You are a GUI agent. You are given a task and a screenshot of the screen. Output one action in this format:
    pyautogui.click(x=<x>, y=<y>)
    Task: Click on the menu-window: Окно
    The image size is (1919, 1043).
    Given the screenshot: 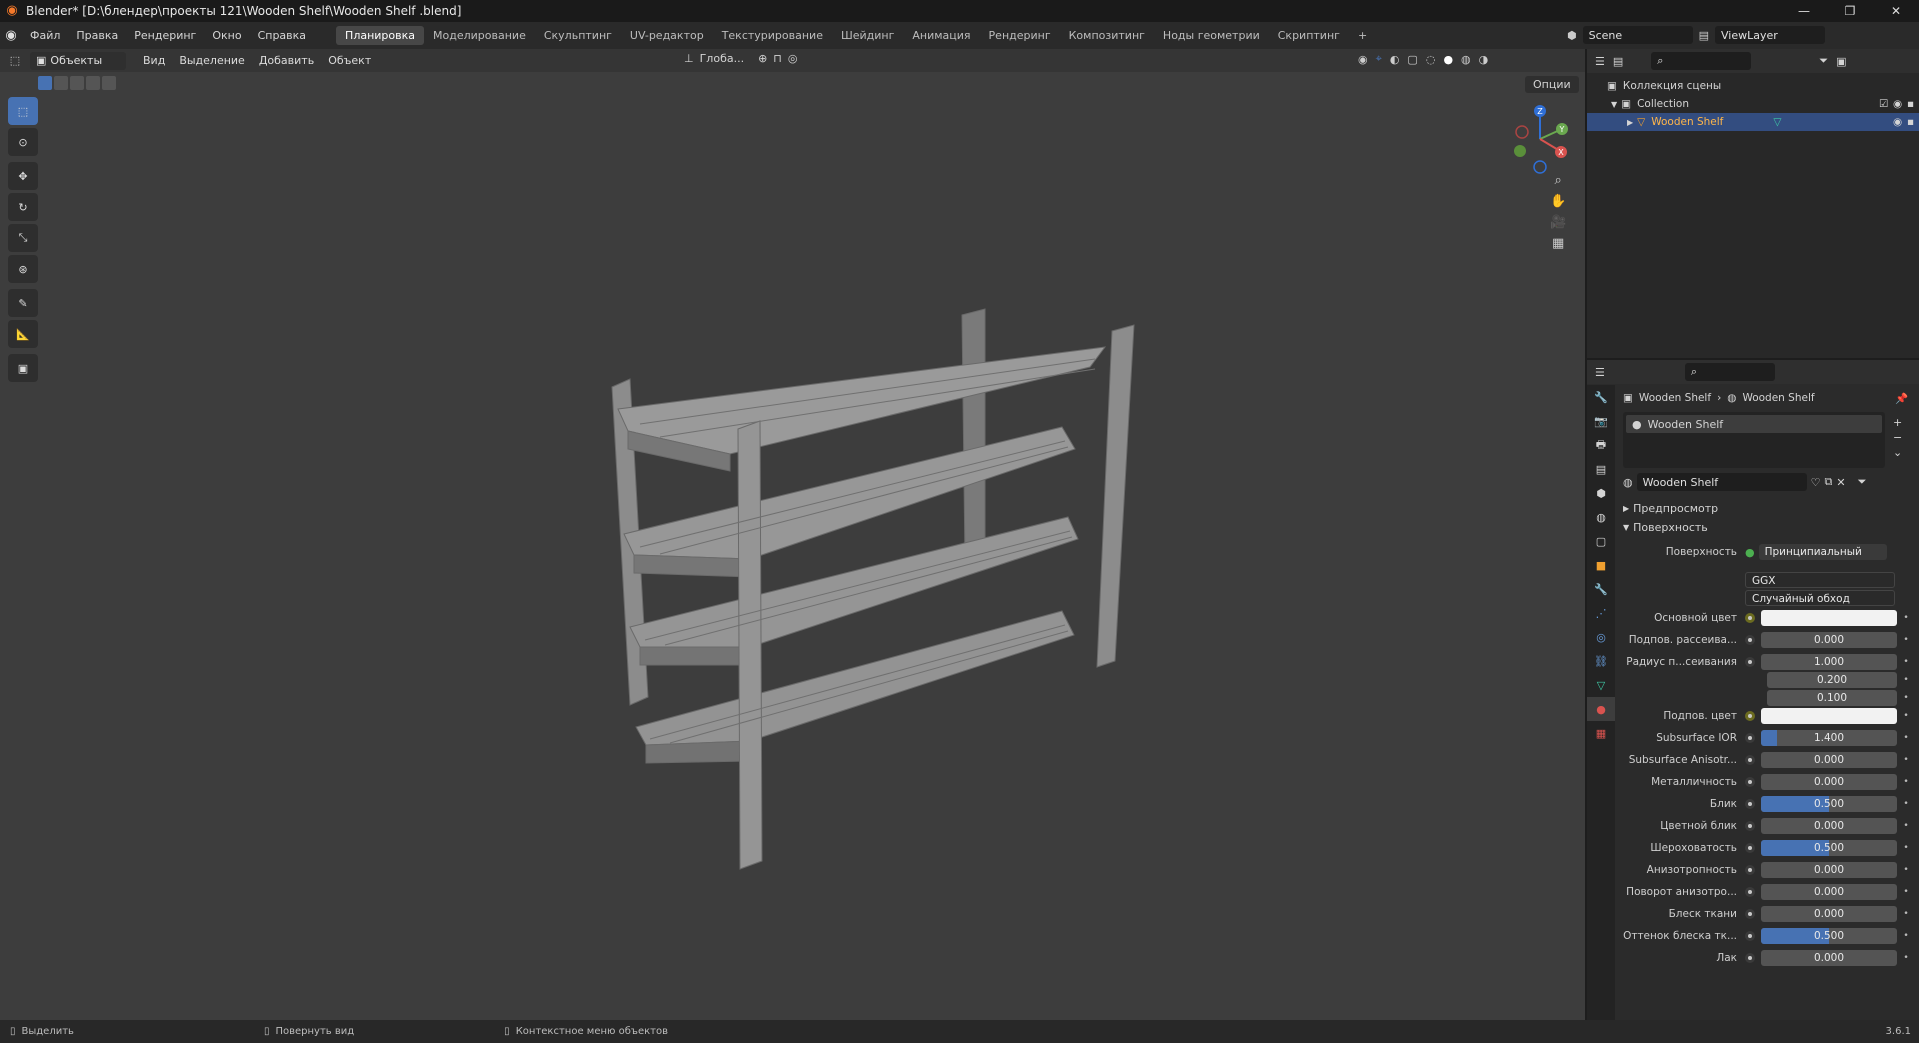 What is the action you would take?
    pyautogui.click(x=226, y=35)
    